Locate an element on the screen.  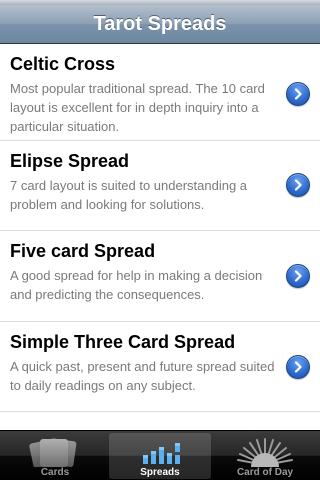
page-title: Tarot Spreads is located at coordinates (160, 23).